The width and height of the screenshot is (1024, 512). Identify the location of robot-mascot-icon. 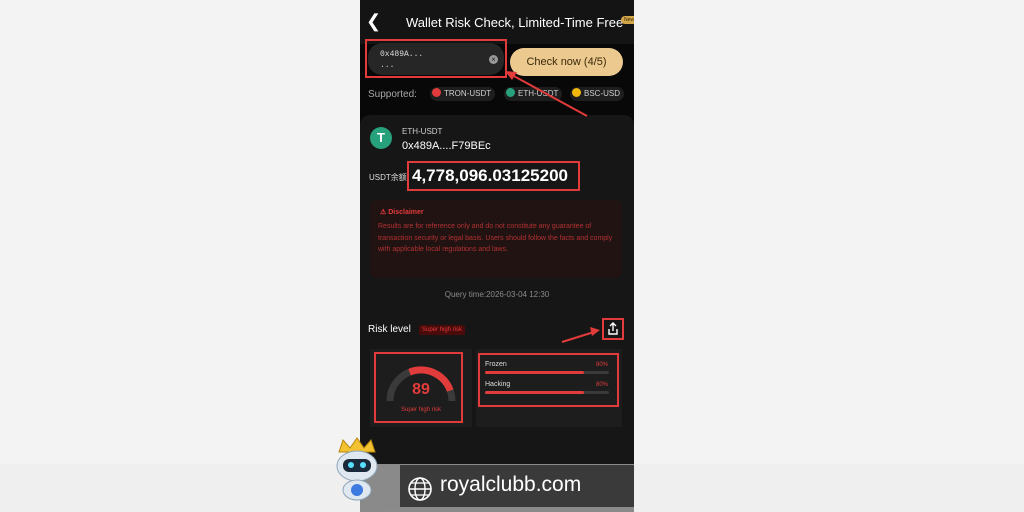
(357, 469).